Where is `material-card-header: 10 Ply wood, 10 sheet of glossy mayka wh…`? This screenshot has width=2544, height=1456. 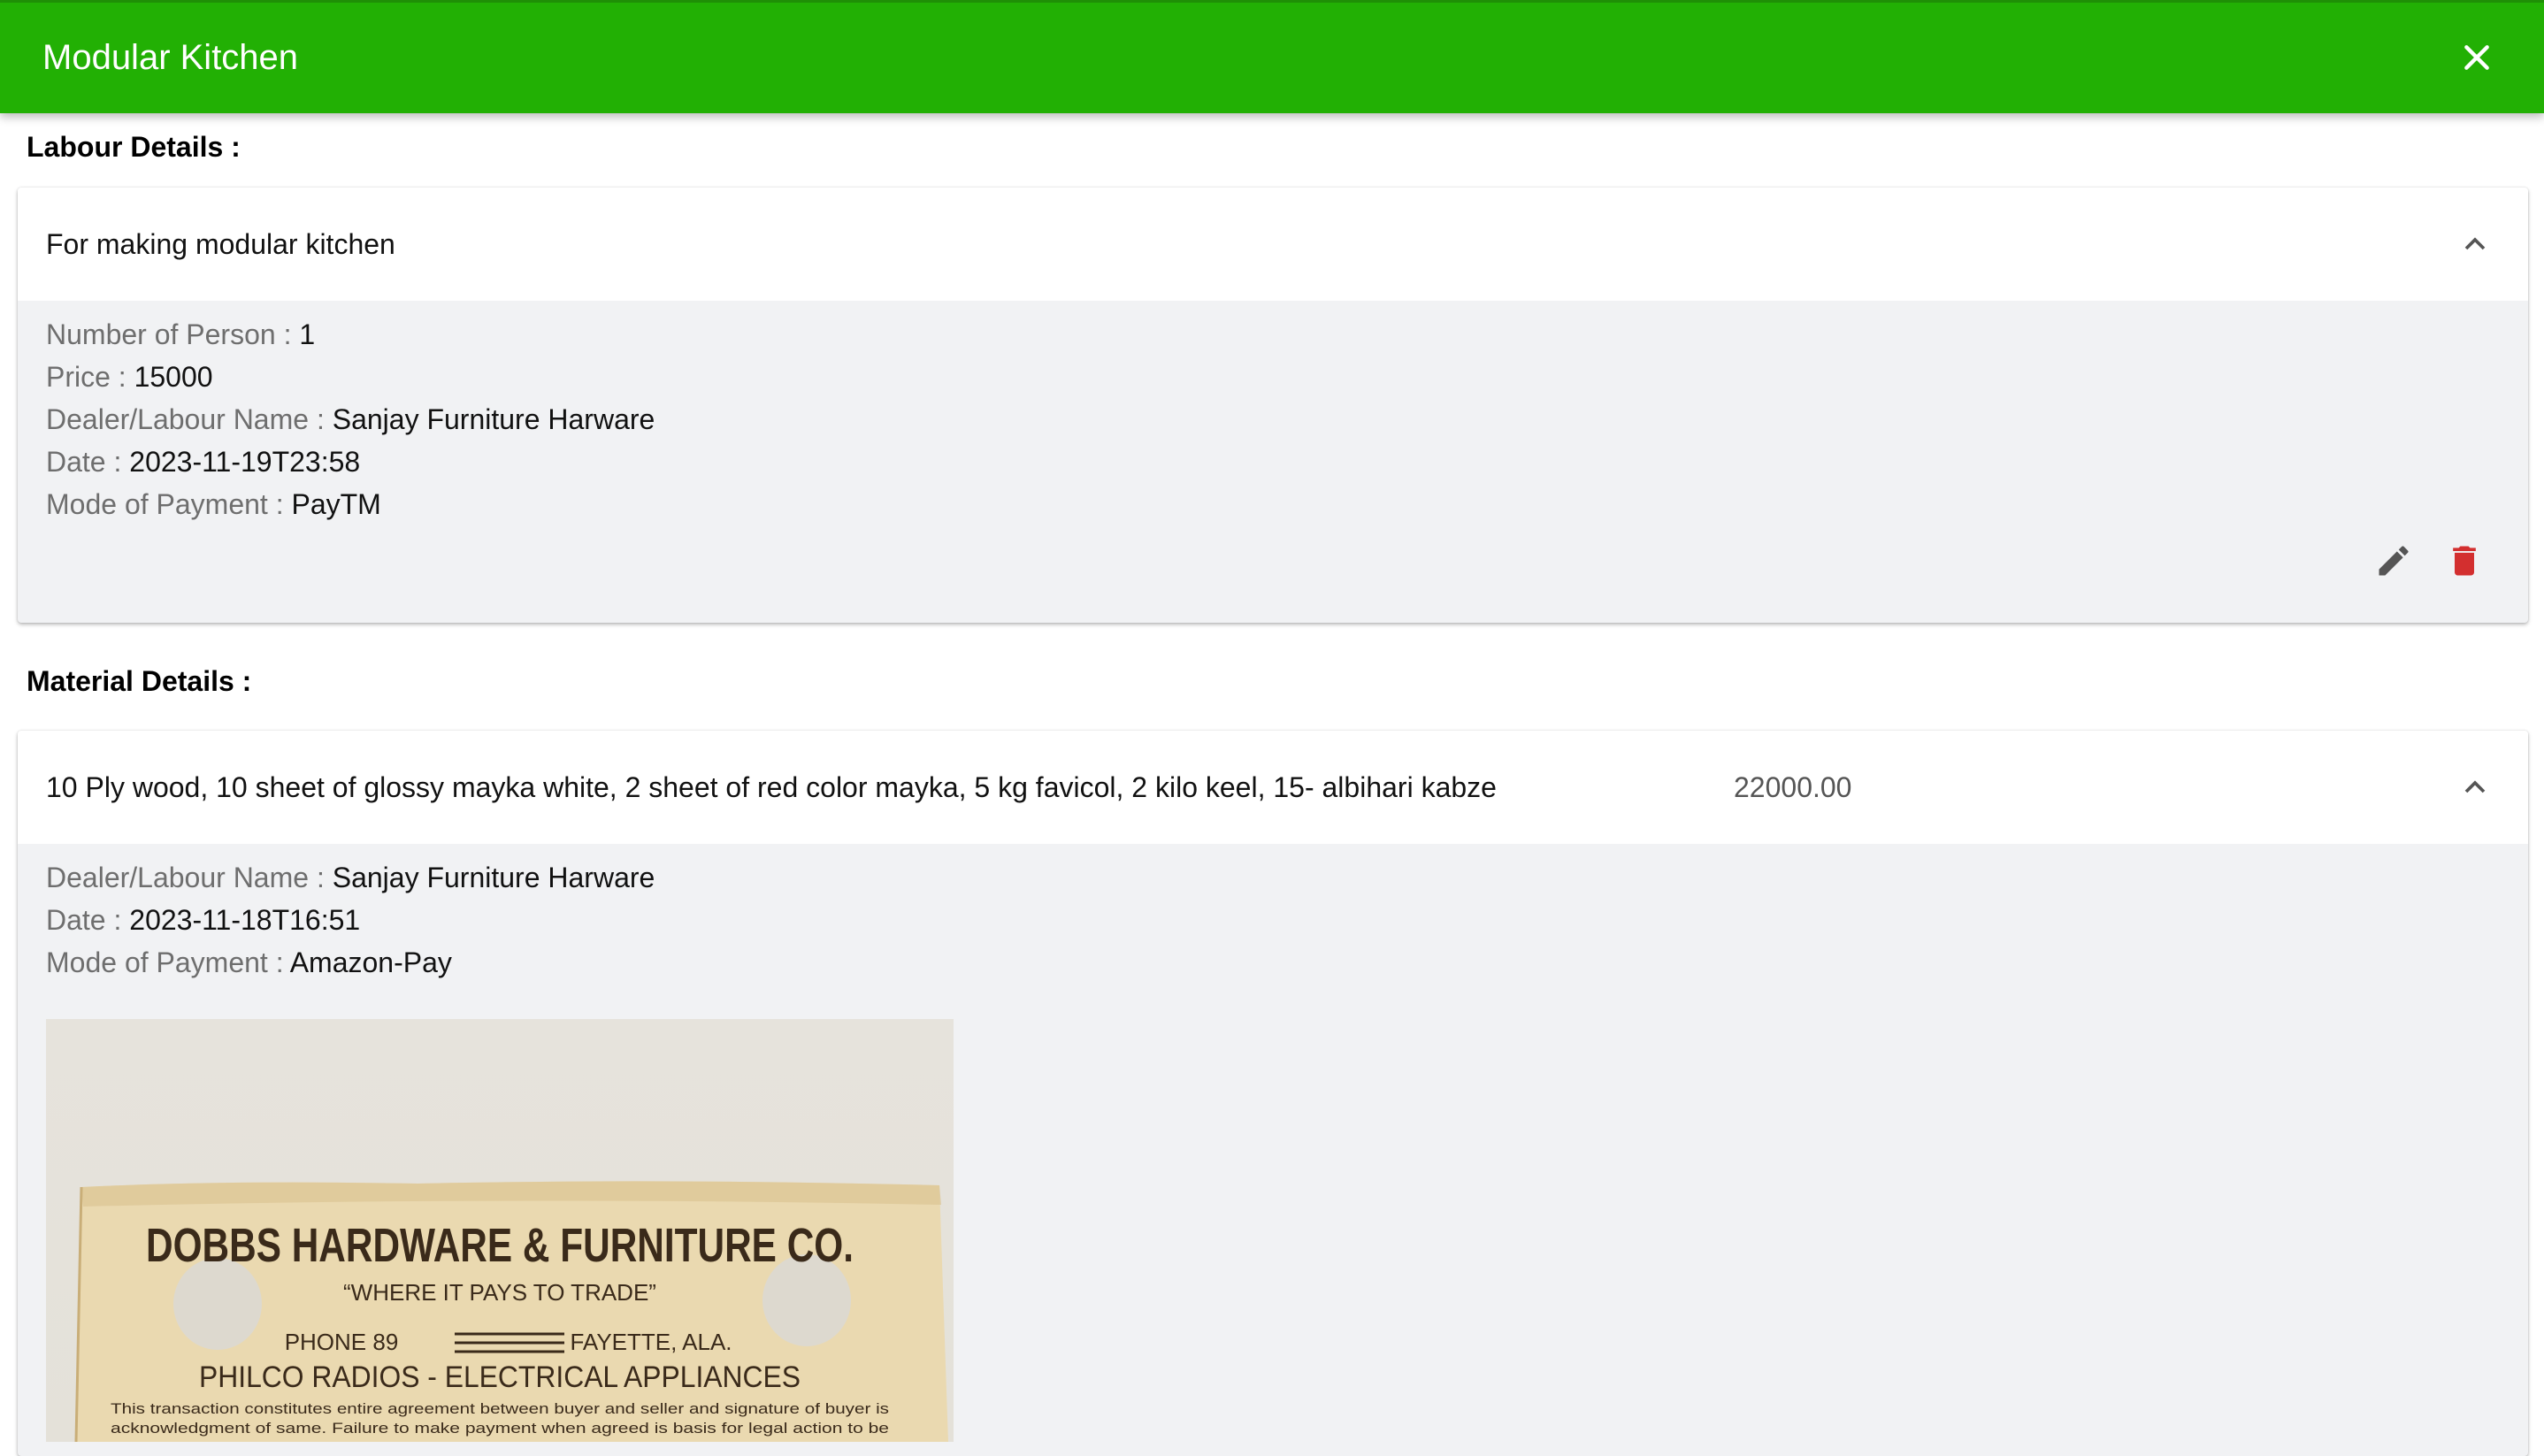 material-card-header: 10 Ply wood, 10 sheet of glossy mayka wh… is located at coordinates (1273, 787).